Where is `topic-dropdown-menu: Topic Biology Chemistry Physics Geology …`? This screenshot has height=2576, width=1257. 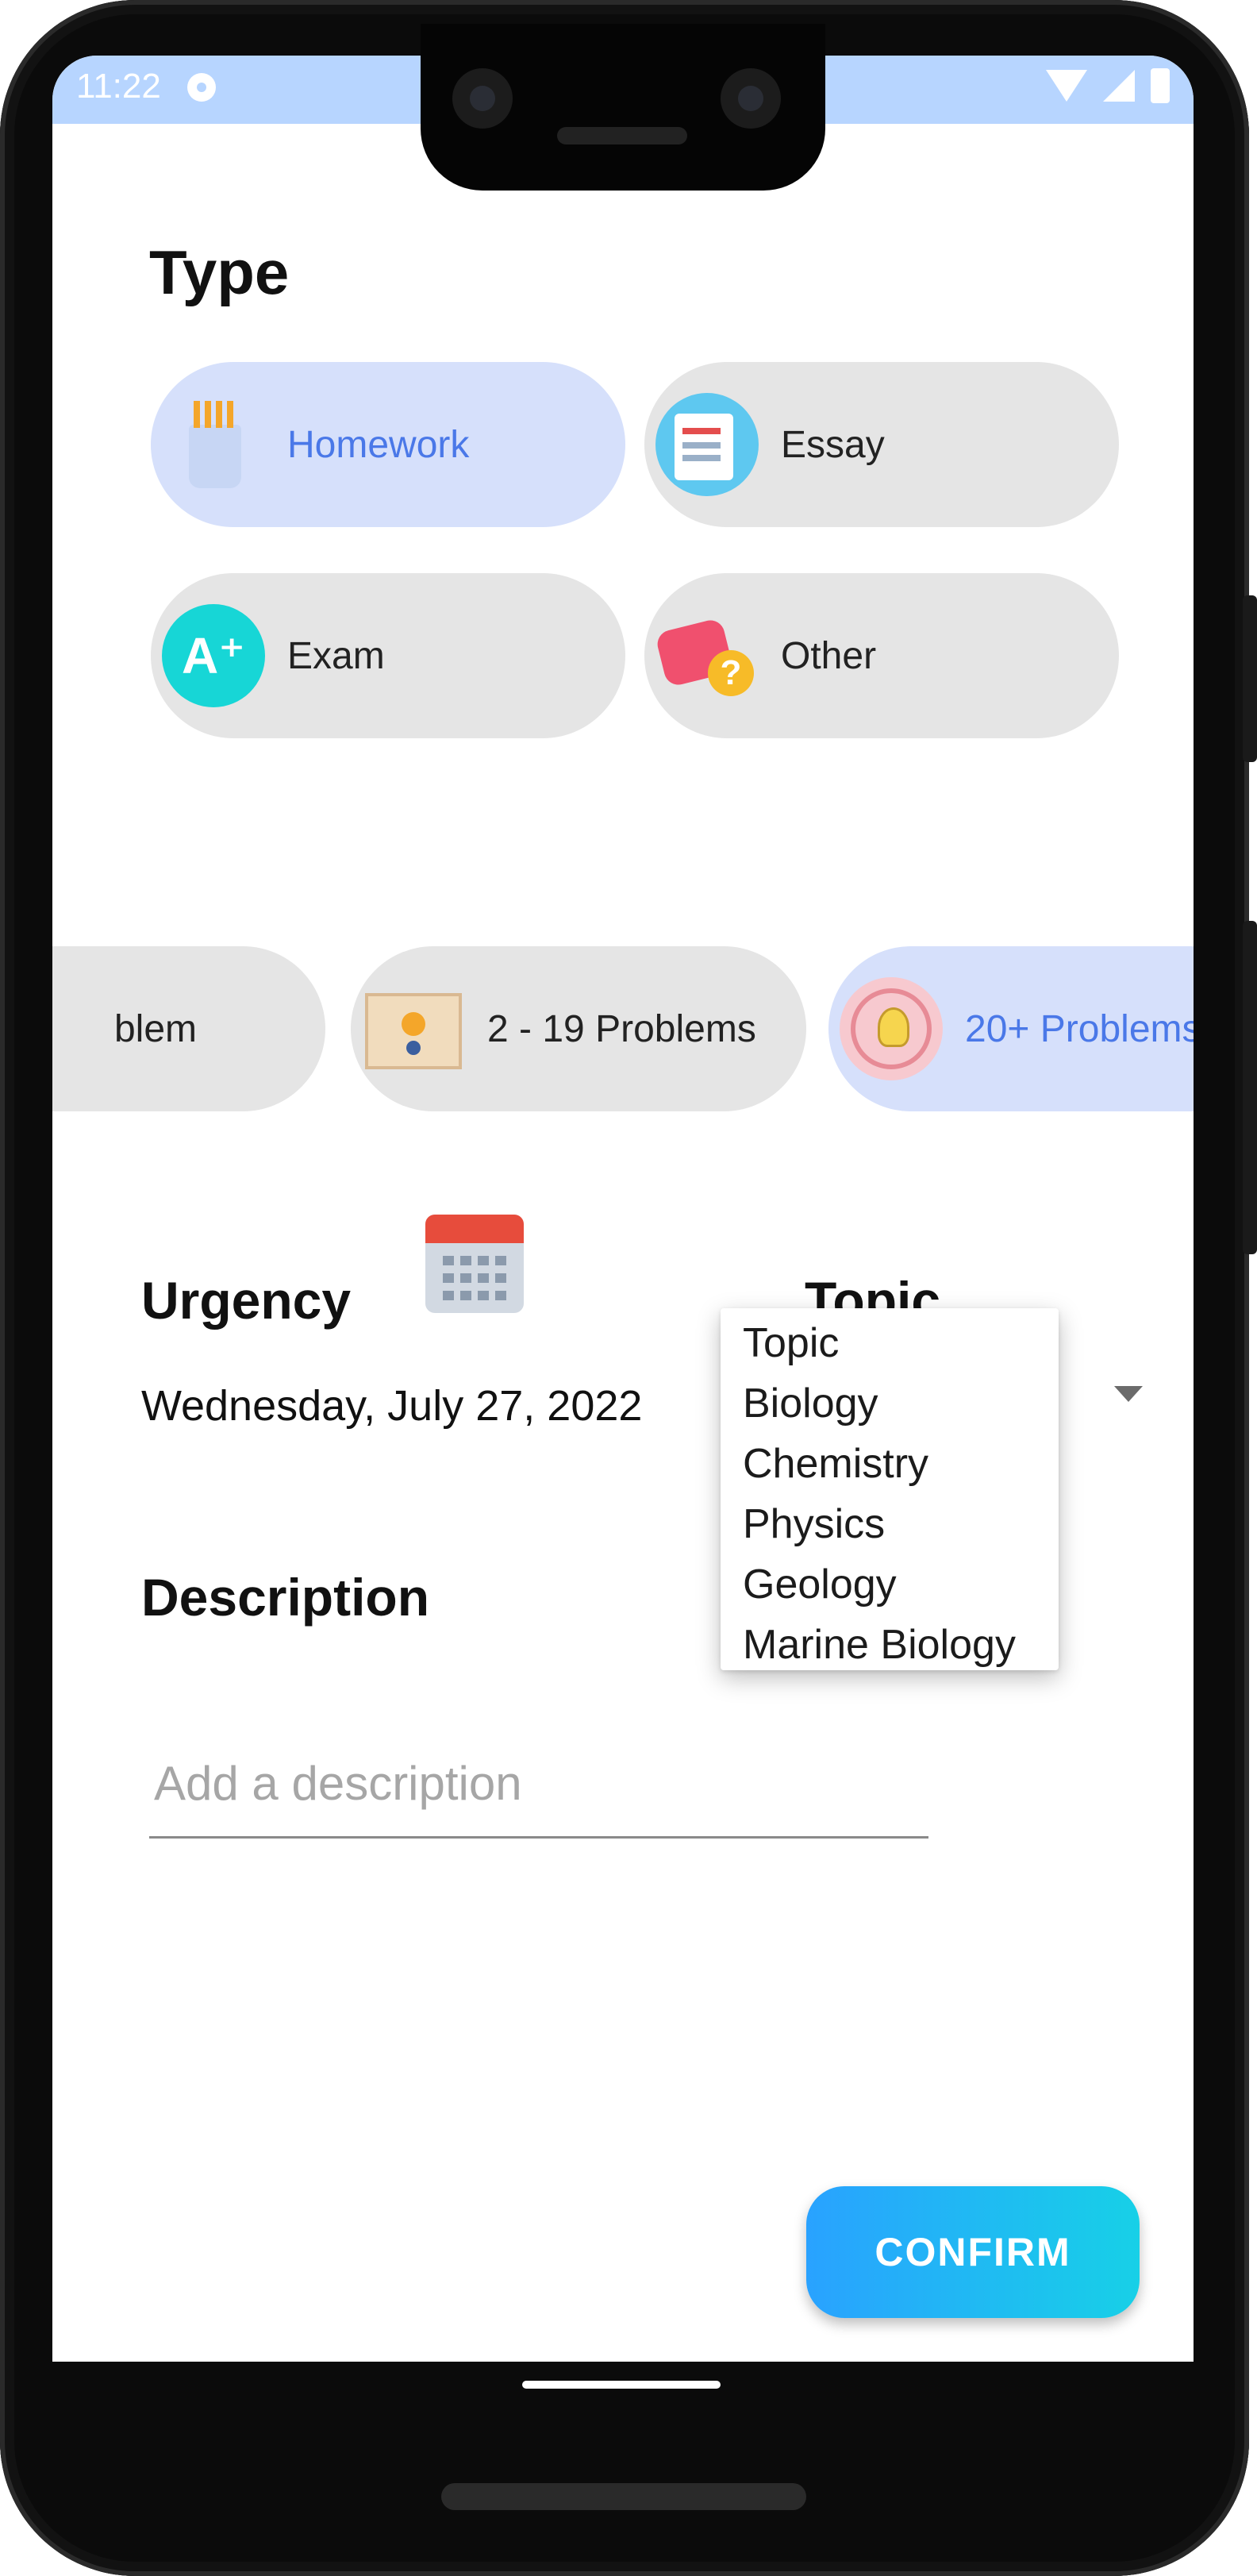 topic-dropdown-menu: Topic Biology Chemistry Physics Geology … is located at coordinates (890, 1489).